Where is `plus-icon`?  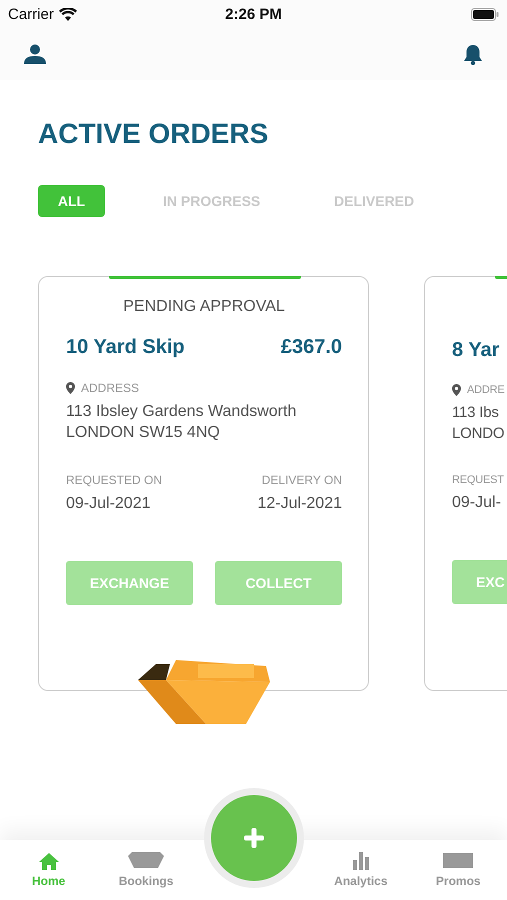 plus-icon is located at coordinates (254, 838).